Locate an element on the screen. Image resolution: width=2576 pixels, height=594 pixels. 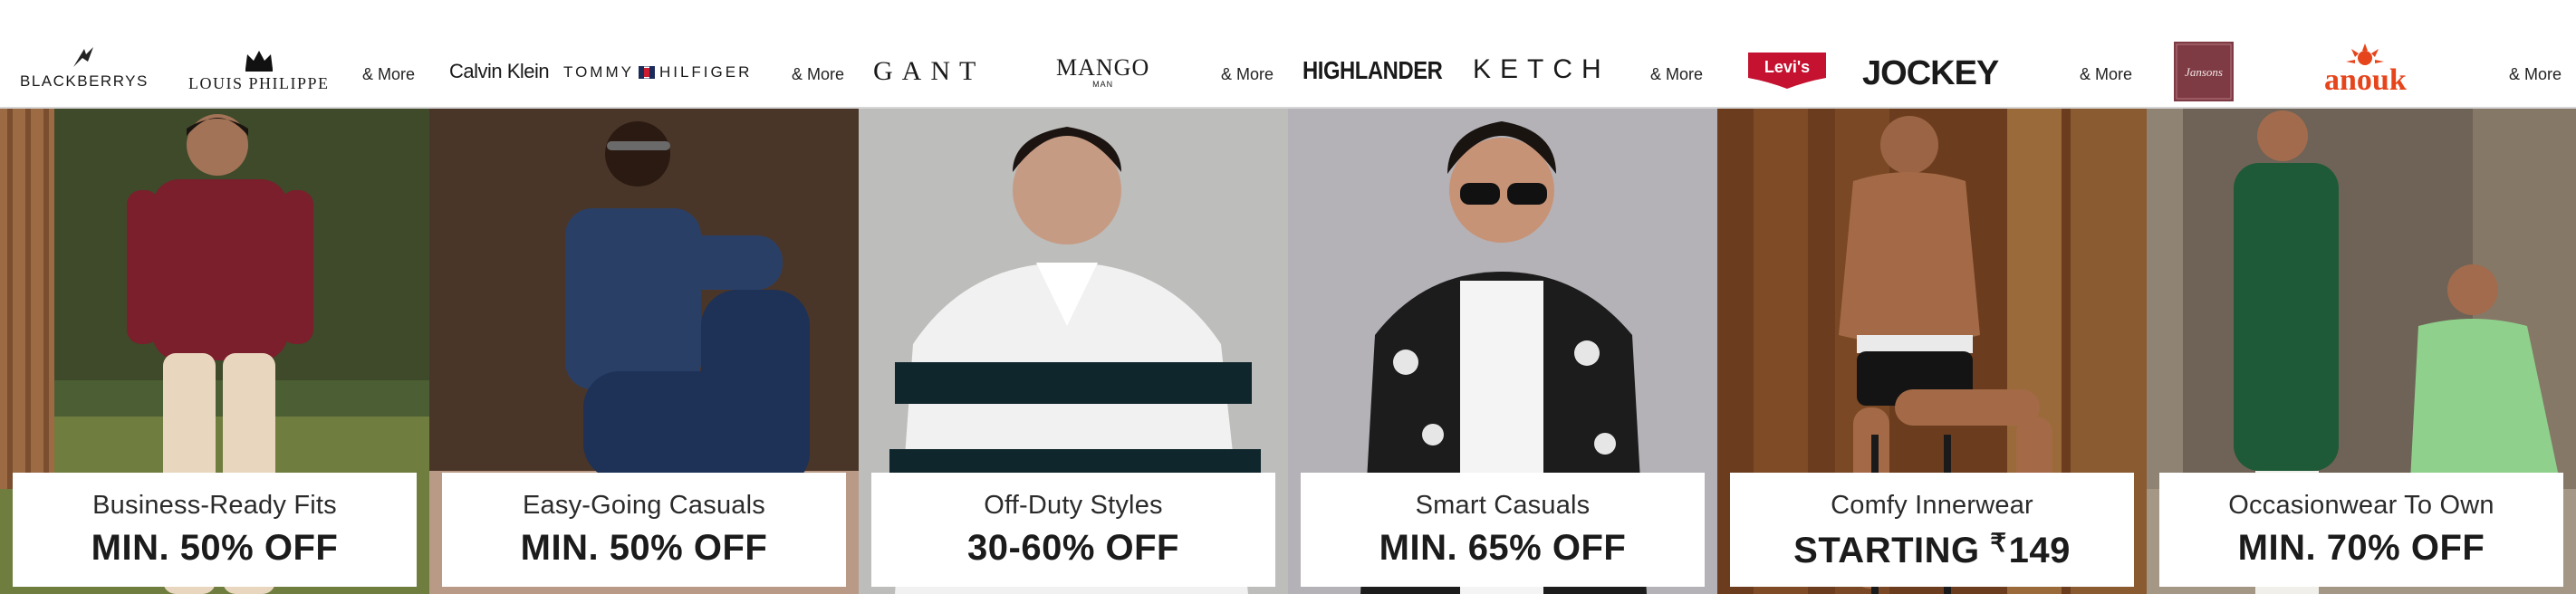
category-label: Occasionwear To Own is located at coordinates (2361, 506).